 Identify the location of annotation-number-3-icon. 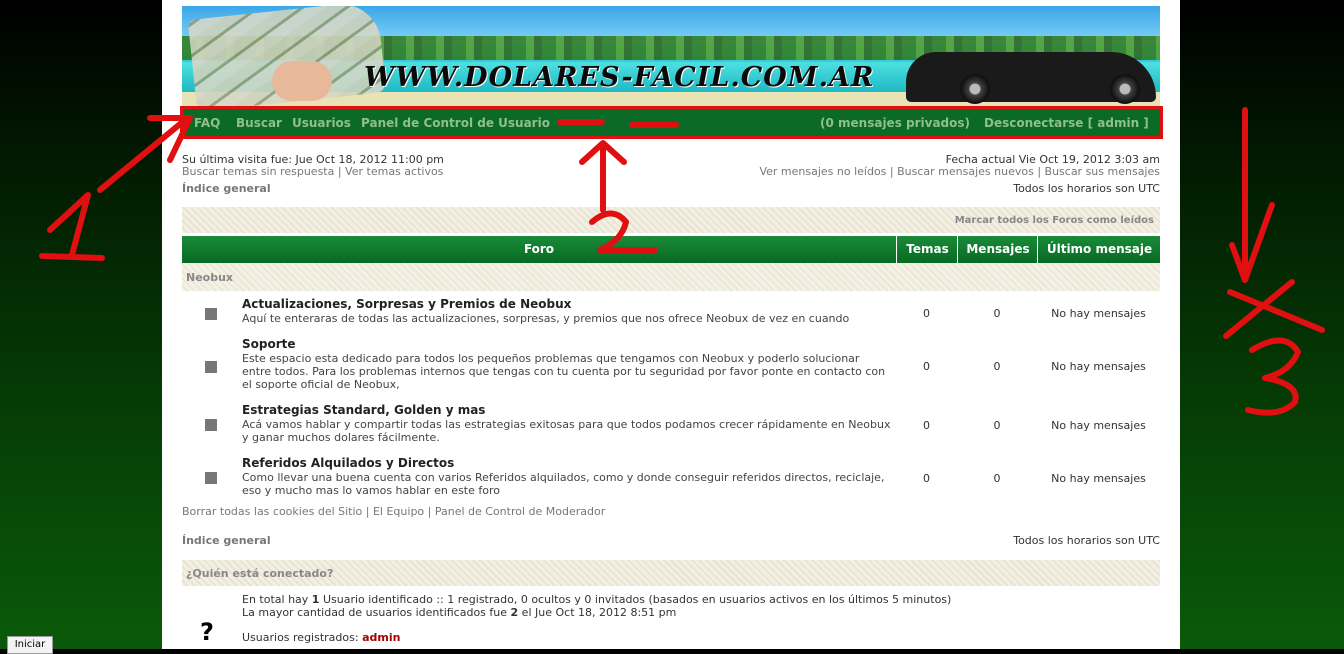
(1273, 376).